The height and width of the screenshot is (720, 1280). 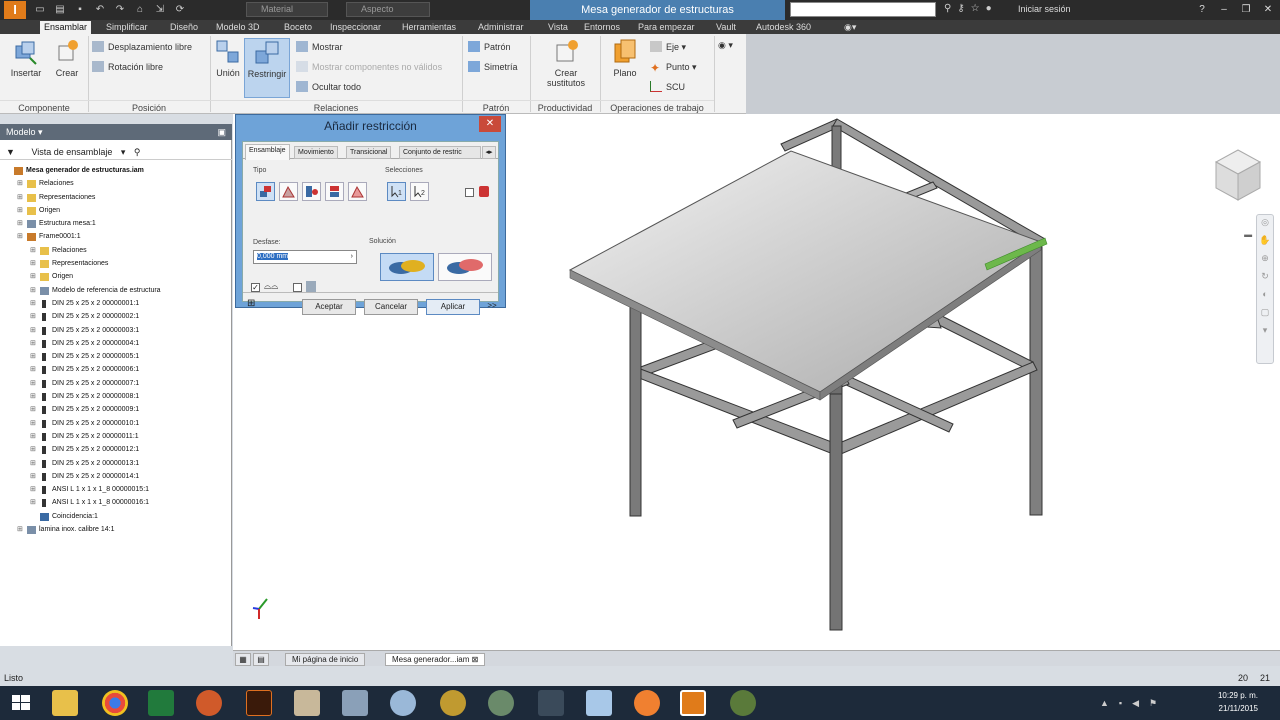 I want to click on pan-icon: ✋, so click(x=1265, y=243).